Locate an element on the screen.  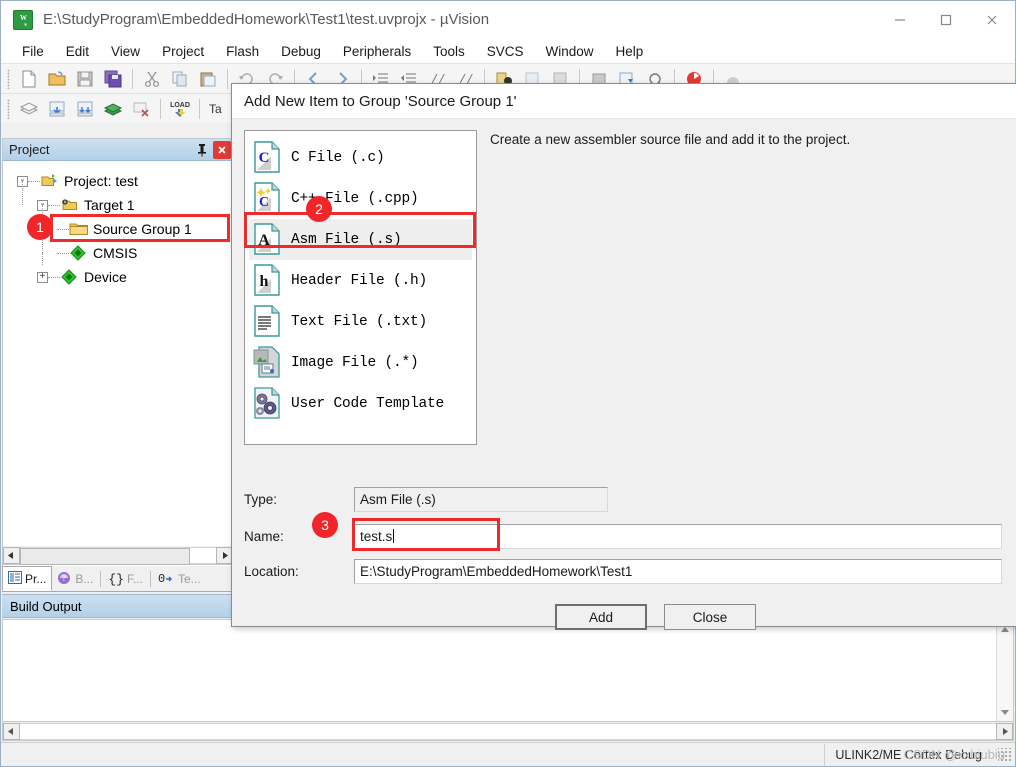
tree-label-device: Device is located at coordinates (105, 277).